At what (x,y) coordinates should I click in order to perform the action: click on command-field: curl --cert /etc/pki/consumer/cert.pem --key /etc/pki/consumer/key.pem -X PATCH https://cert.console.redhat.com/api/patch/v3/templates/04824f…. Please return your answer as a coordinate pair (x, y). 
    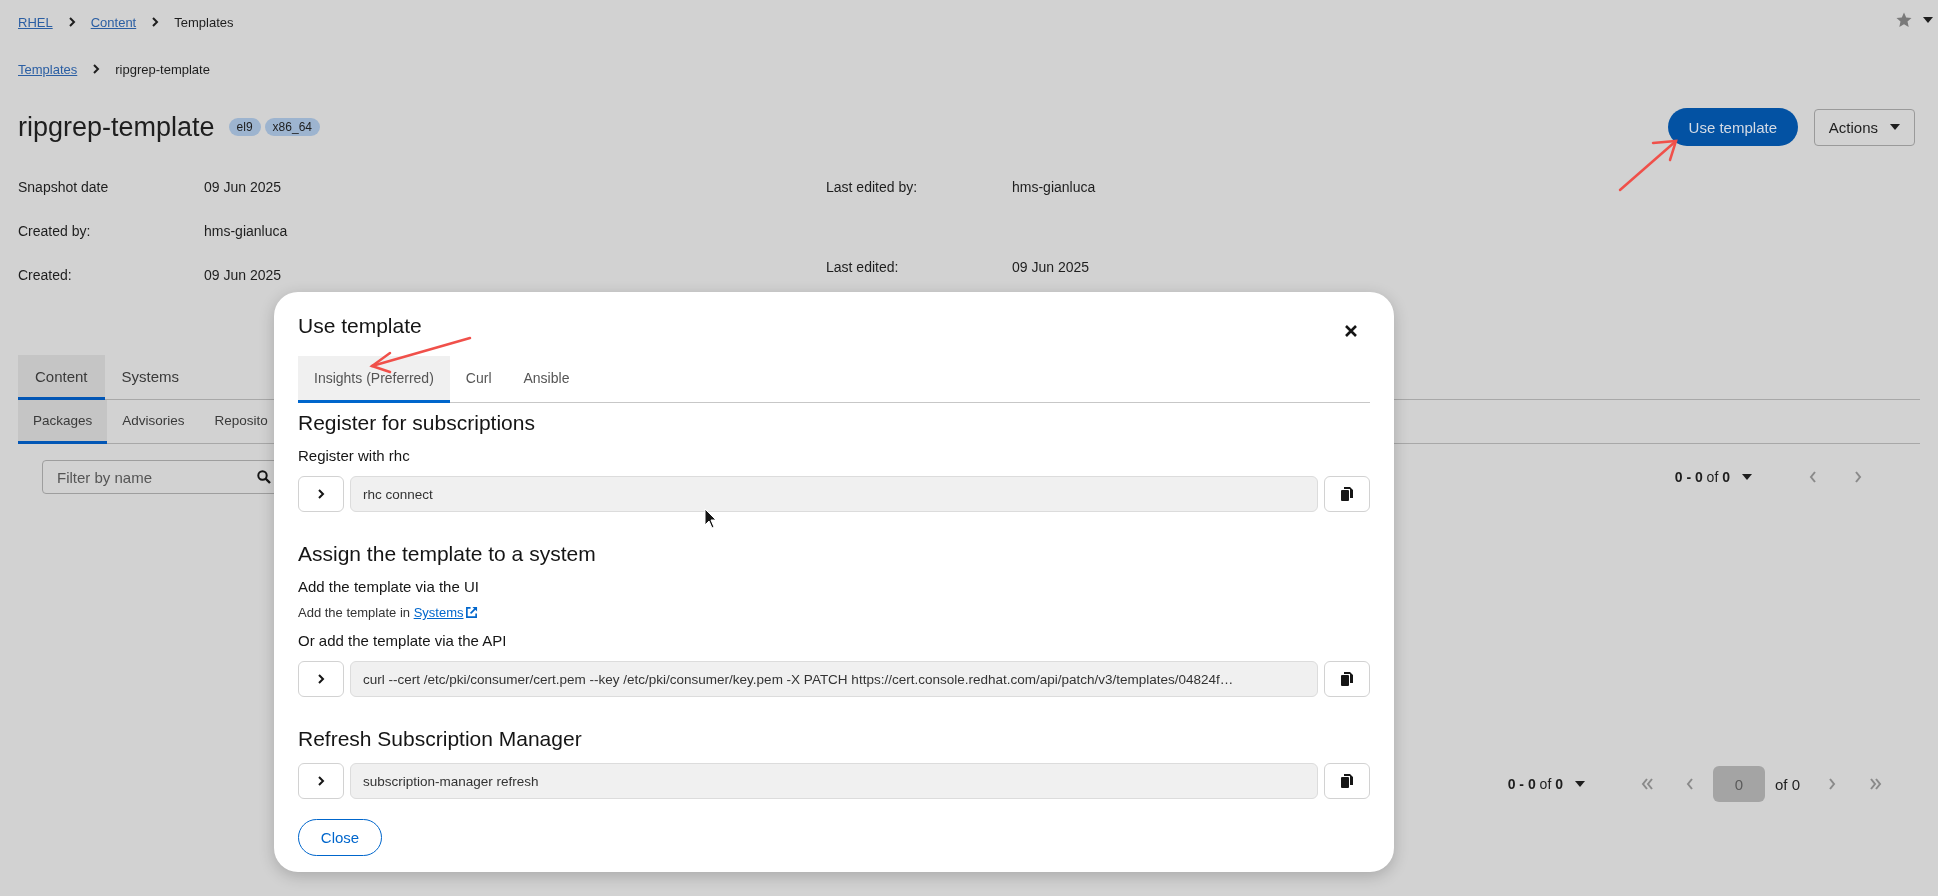
    Looking at the image, I should click on (834, 679).